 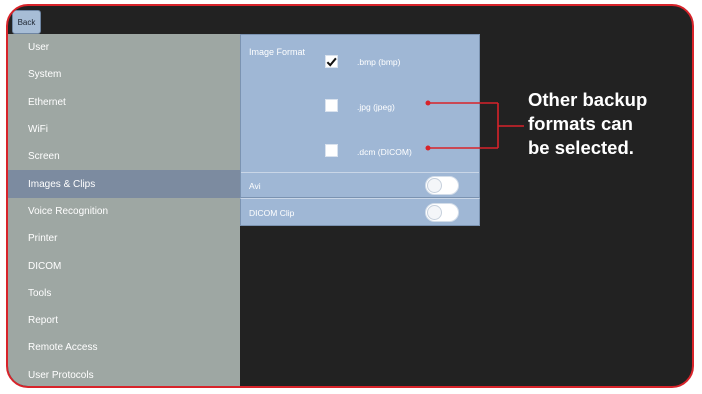 What do you see at coordinates (124, 265) in the screenshot?
I see `sidebar-item-dicom: DICOM` at bounding box center [124, 265].